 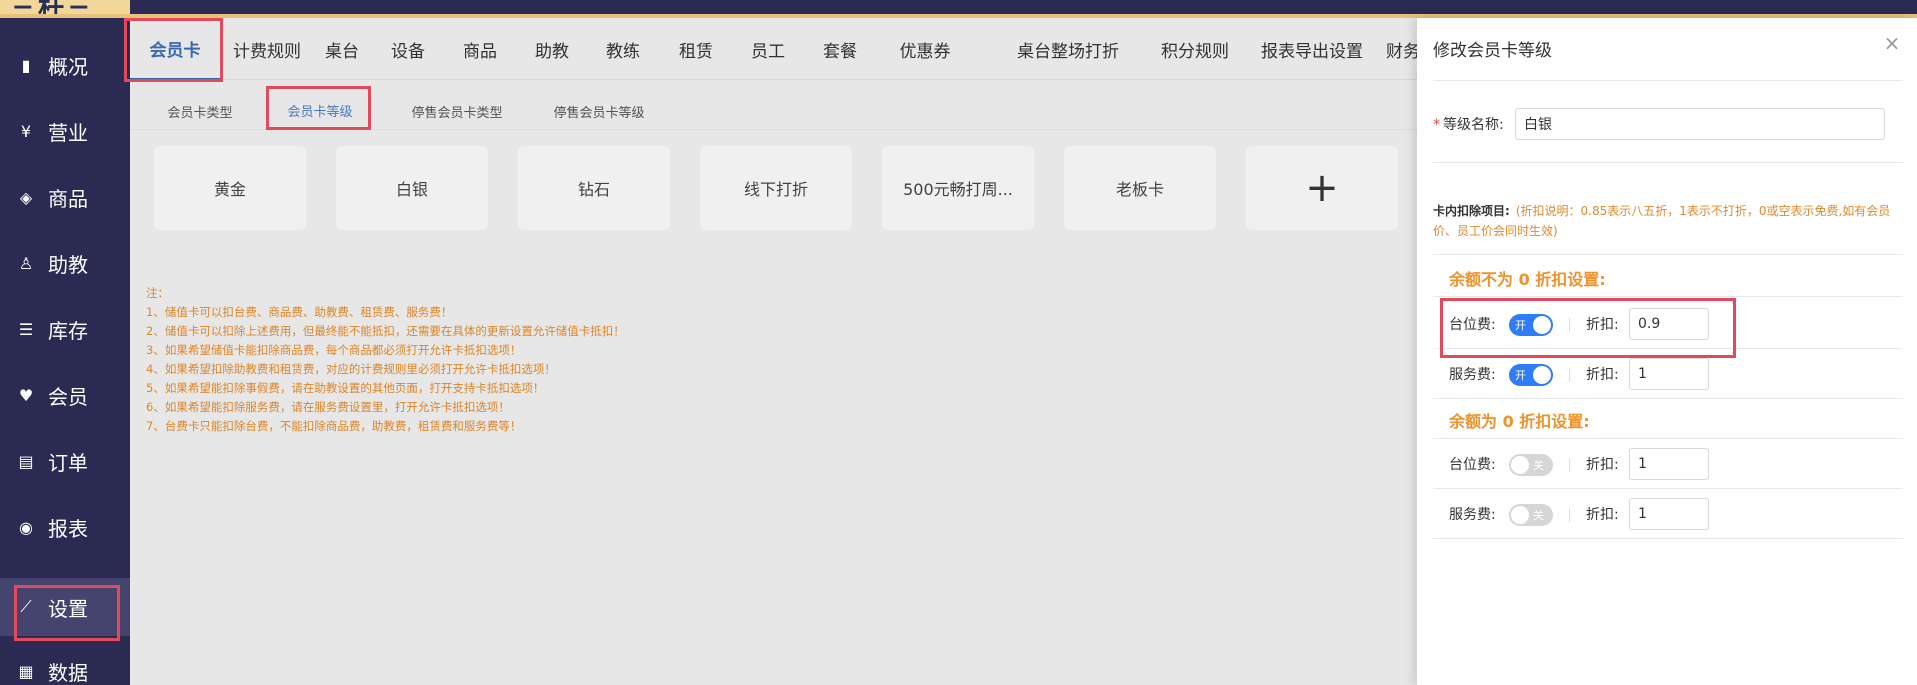 What do you see at coordinates (26, 329) in the screenshot?
I see `stack-icon: ☰` at bounding box center [26, 329].